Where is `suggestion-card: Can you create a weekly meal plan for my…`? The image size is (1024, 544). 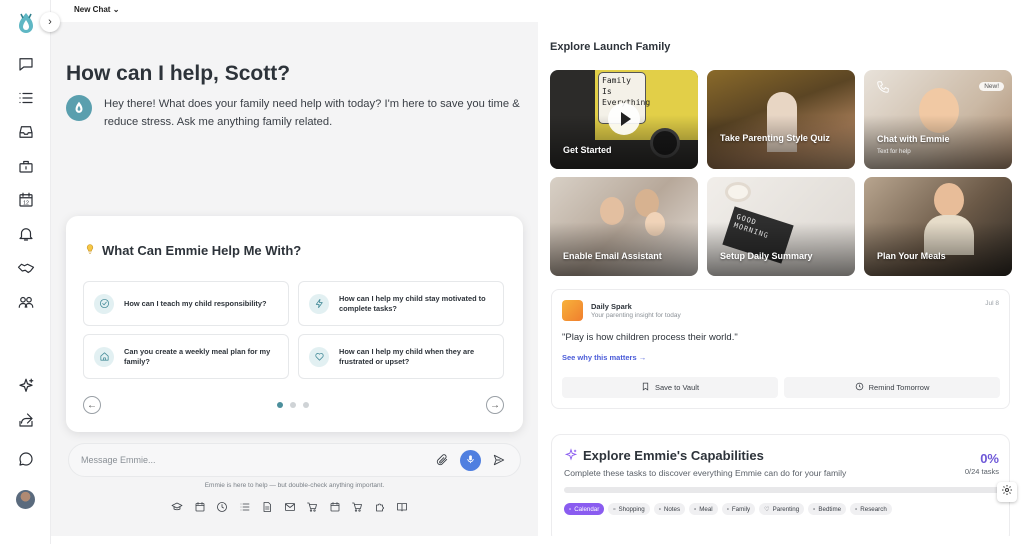
suggestion-card: Can you create a weekly meal plan for my… is located at coordinates (186, 356).